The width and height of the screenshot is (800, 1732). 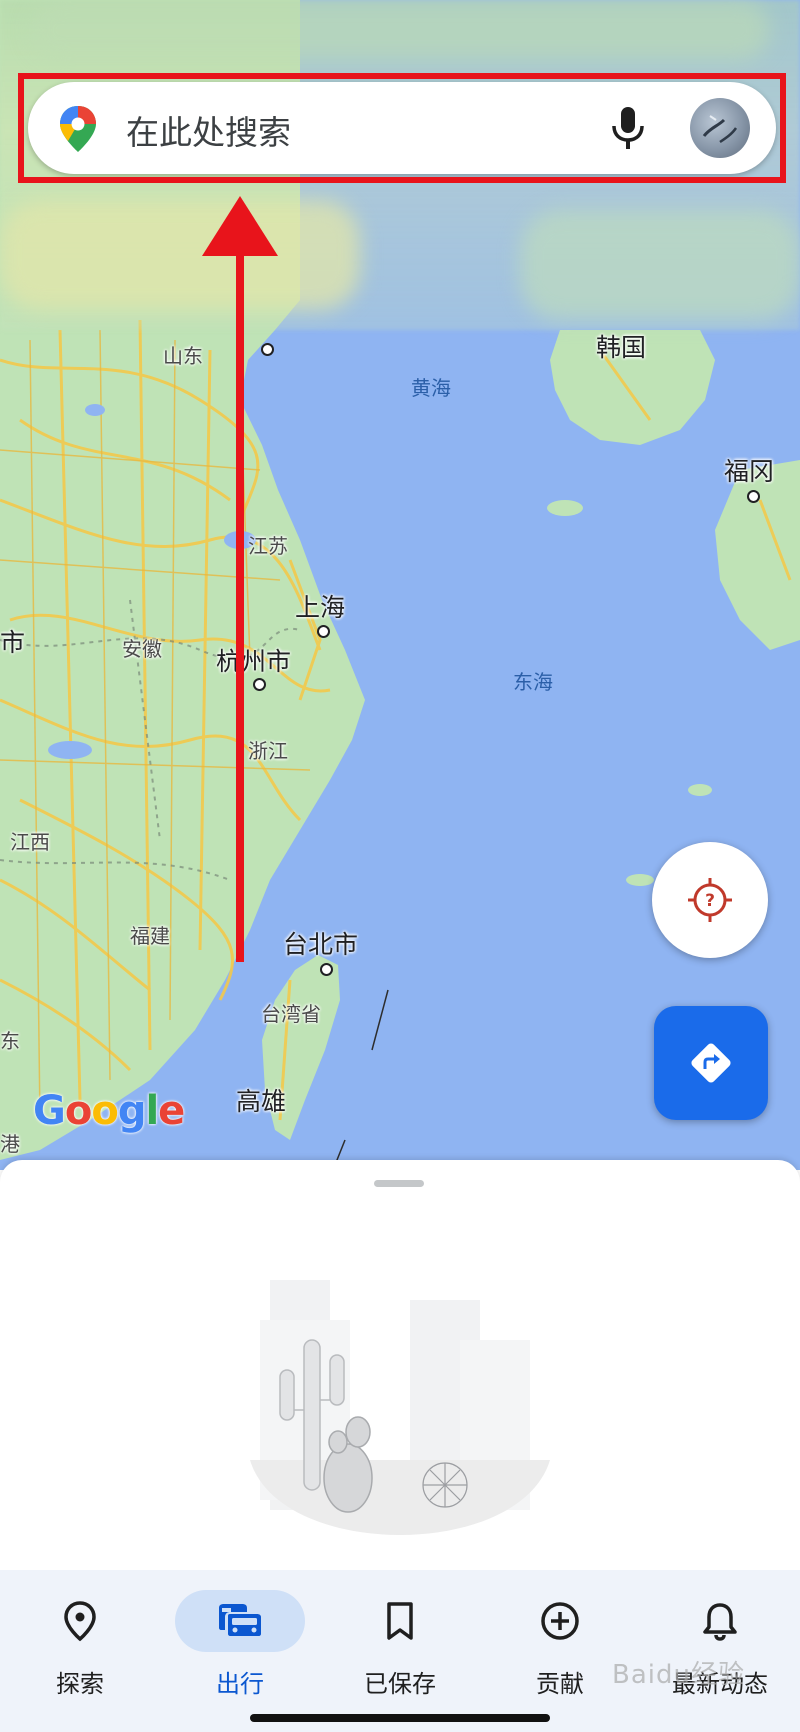 I want to click on nav-item-saved: 已保存, so click(x=400, y=1642).